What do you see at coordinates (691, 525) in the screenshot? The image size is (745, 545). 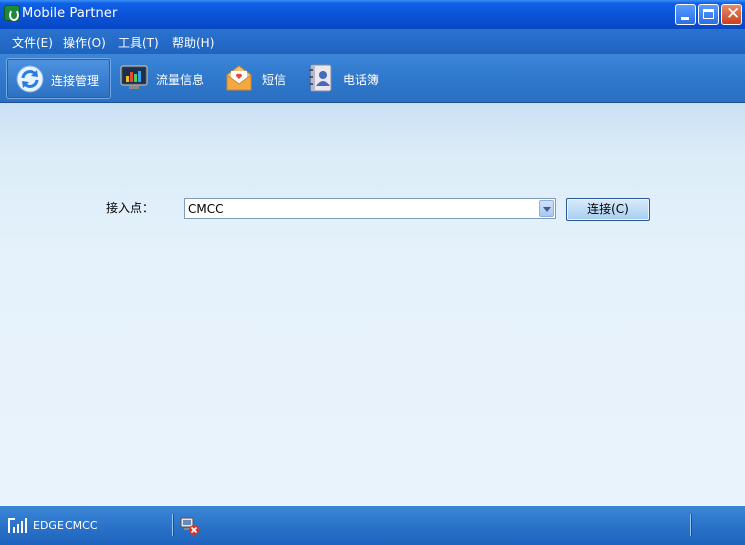 I see `status-divider-right` at bounding box center [691, 525].